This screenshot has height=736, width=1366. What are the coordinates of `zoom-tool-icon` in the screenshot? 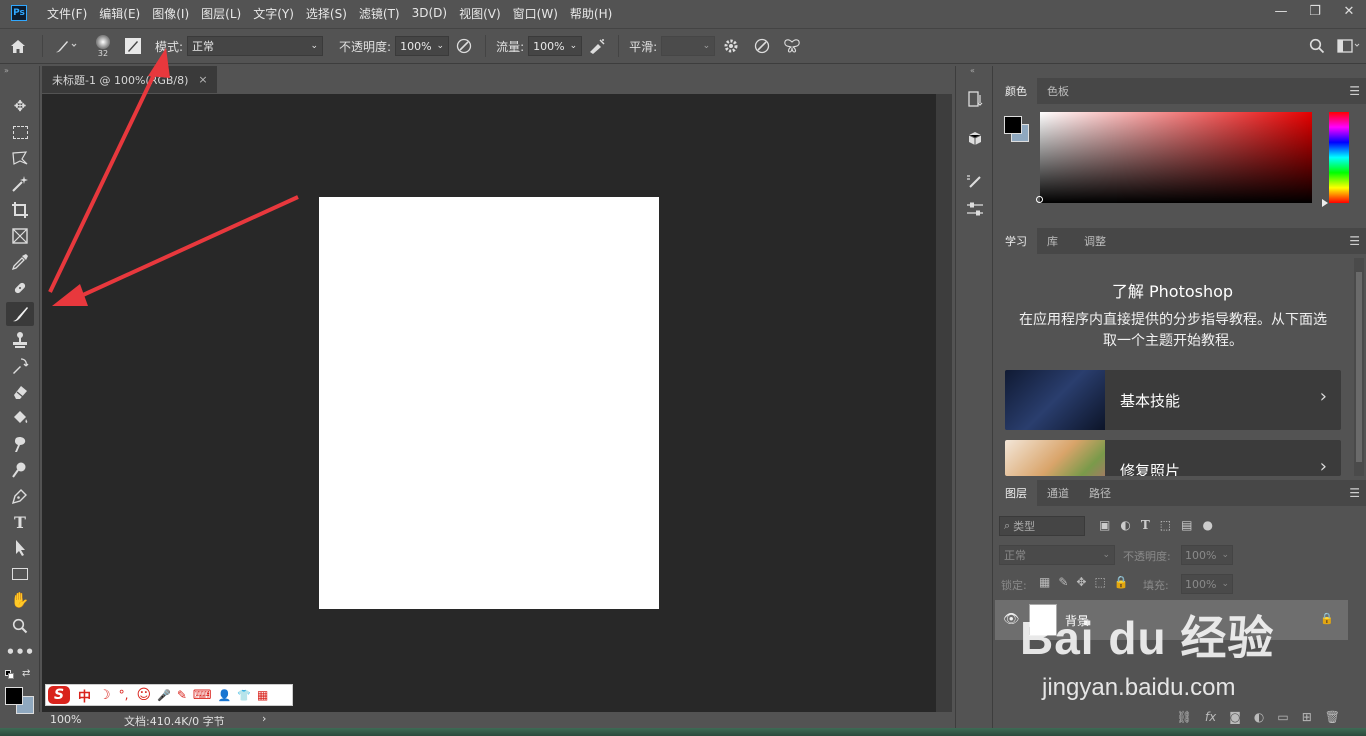 It's located at (20, 626).